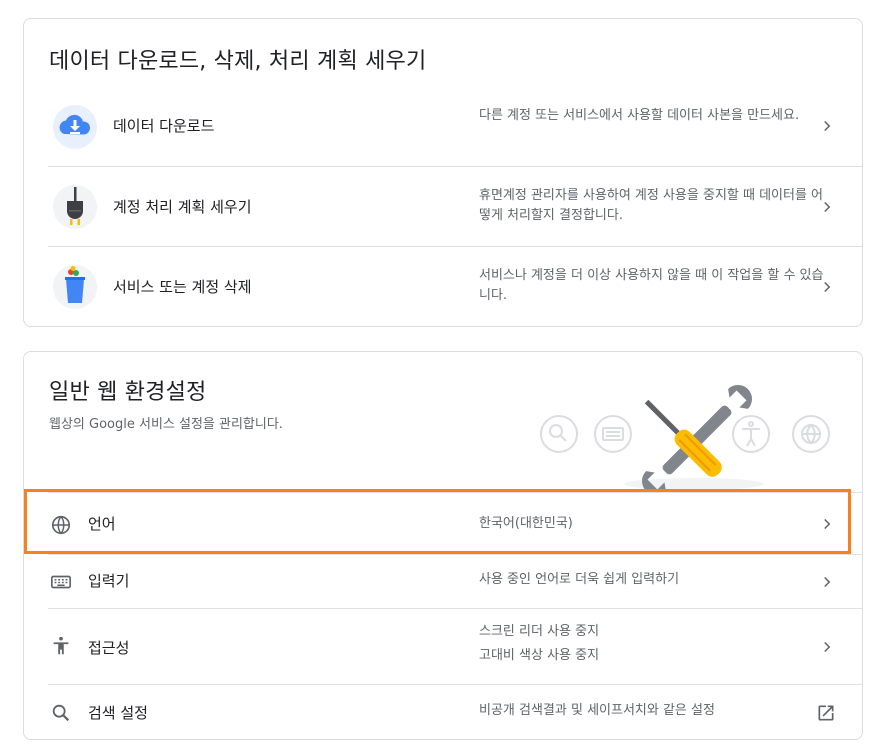  Describe the element at coordinates (118, 713) in the screenshot. I see `search-settings-label: 검색 설정` at that location.